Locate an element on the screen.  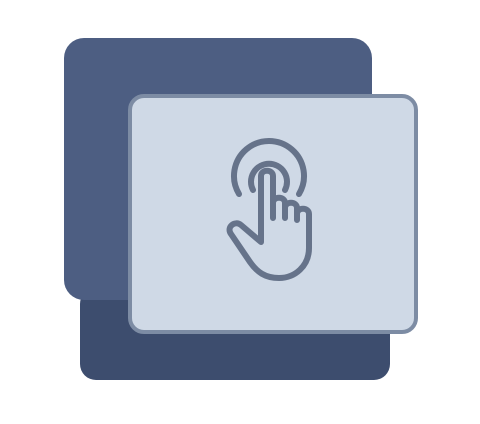
tap-hand-icon is located at coordinates (269, 209).